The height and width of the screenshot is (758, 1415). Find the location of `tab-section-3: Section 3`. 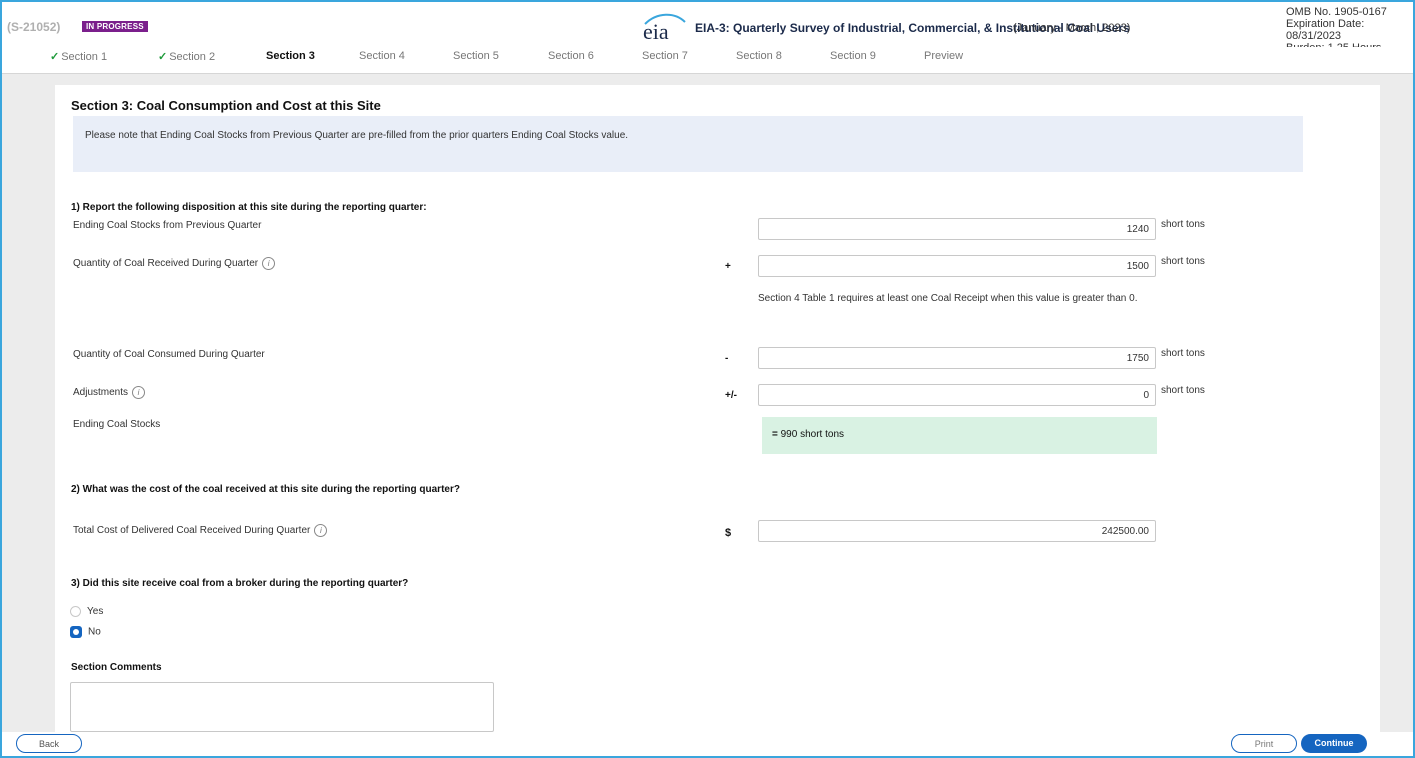

tab-section-3: Section 3 is located at coordinates (290, 56).